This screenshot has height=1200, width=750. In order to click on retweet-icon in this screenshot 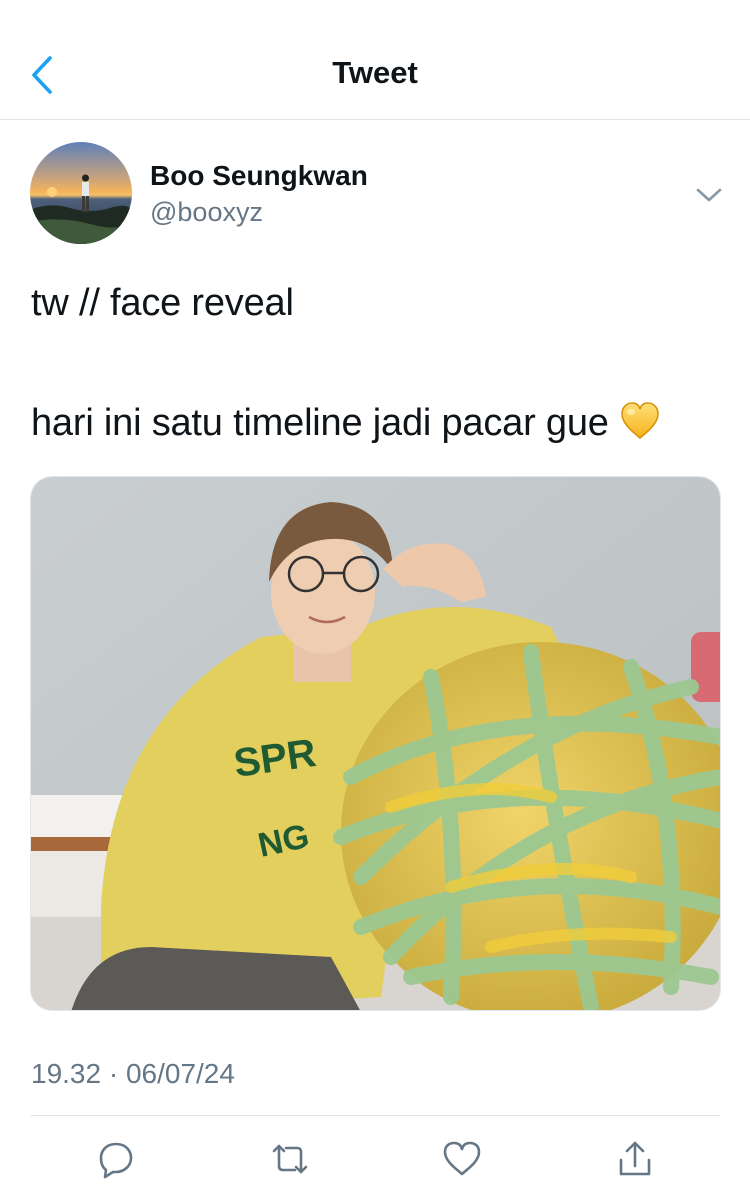, I will do `click(290, 1159)`.